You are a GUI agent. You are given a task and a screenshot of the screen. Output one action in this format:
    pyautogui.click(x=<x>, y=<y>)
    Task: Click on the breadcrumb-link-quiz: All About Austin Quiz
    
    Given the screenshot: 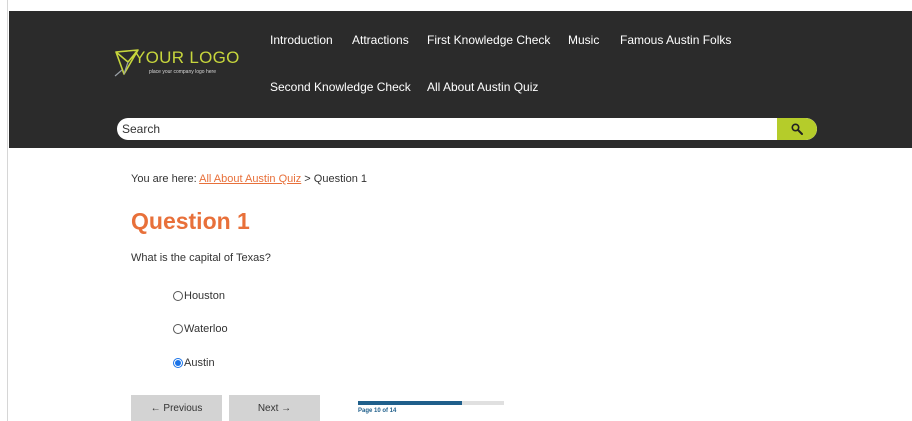 What is the action you would take?
    pyautogui.click(x=250, y=179)
    